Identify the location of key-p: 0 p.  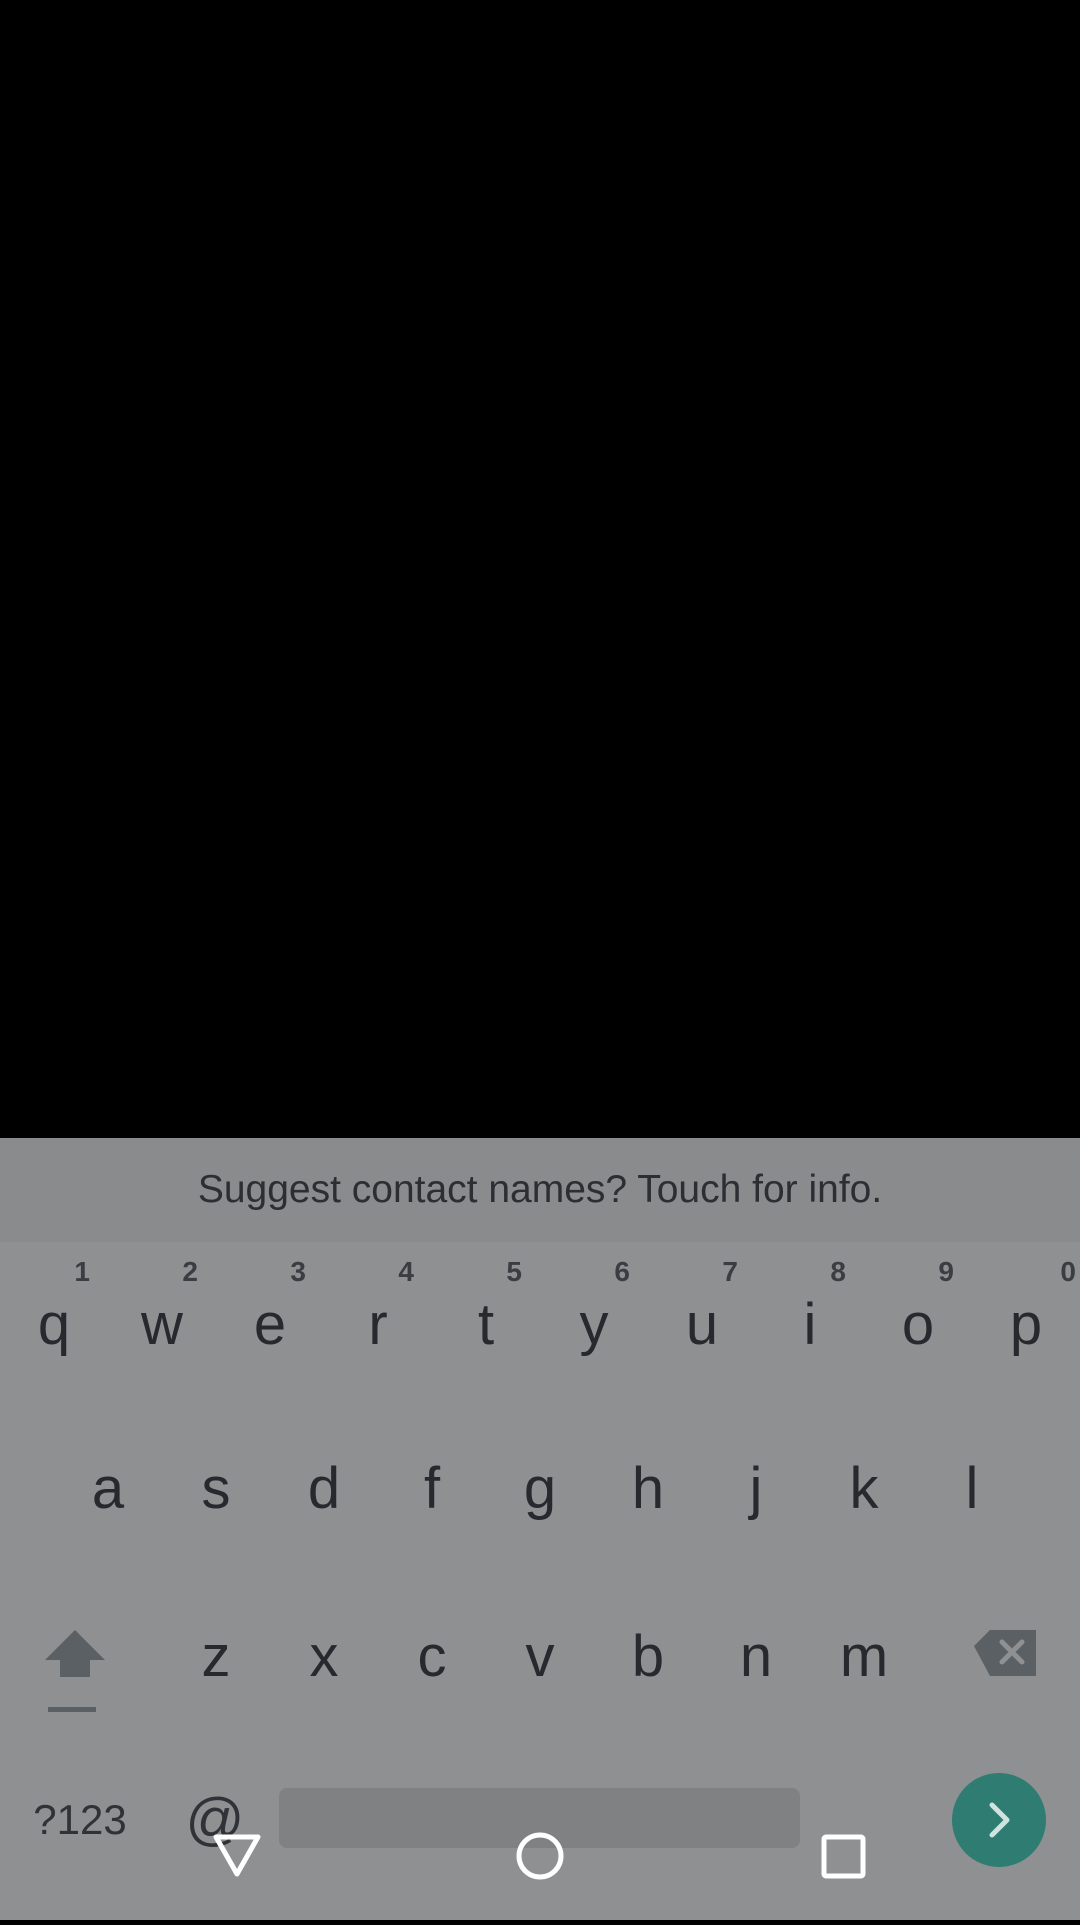
(1026, 1326).